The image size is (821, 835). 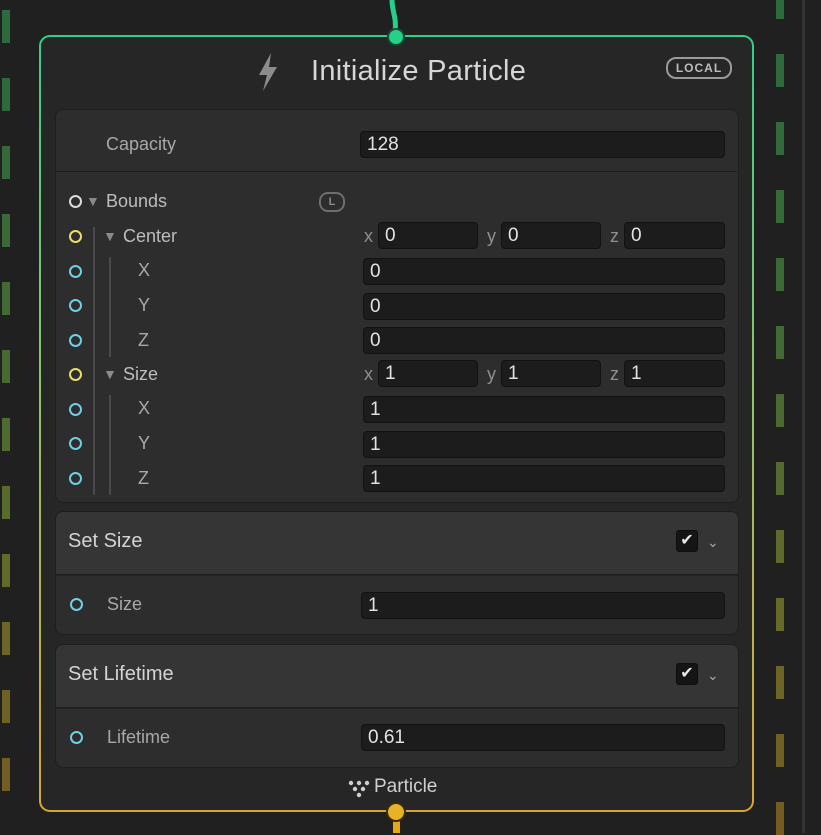 What do you see at coordinates (75, 236) in the screenshot?
I see `center-port` at bounding box center [75, 236].